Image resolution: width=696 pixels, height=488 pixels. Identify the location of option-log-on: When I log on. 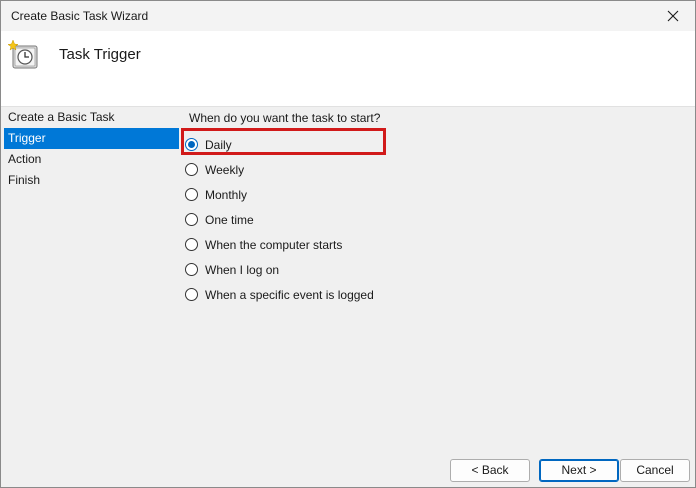
(279, 269).